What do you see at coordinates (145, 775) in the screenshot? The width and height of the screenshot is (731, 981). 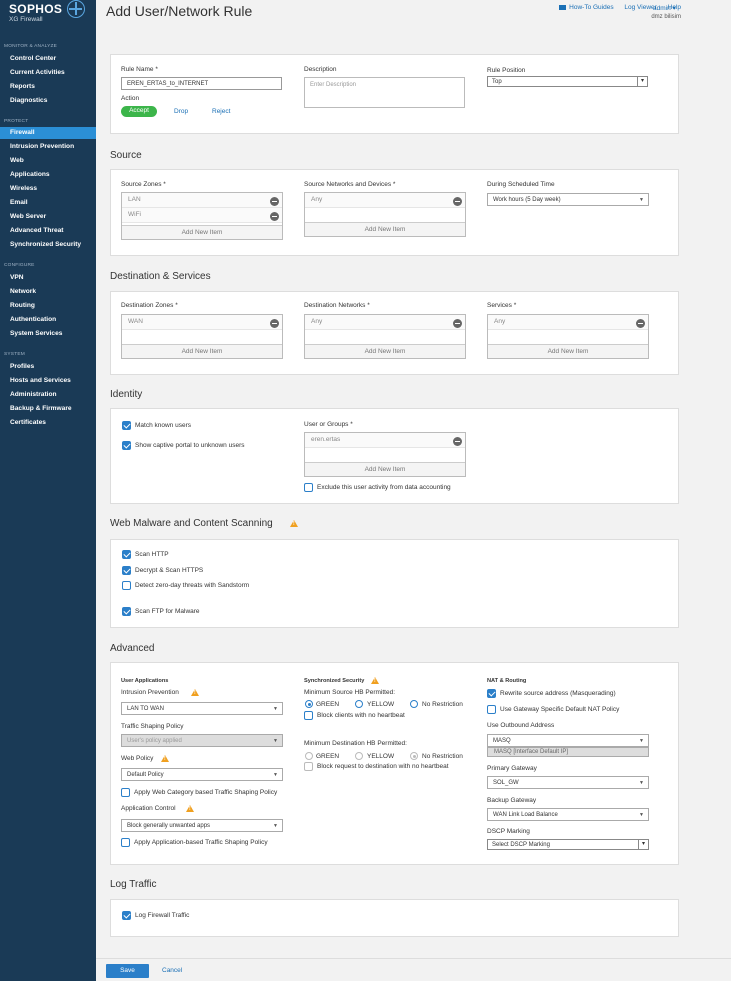 I see `web-policy-value: Default Policy` at bounding box center [145, 775].